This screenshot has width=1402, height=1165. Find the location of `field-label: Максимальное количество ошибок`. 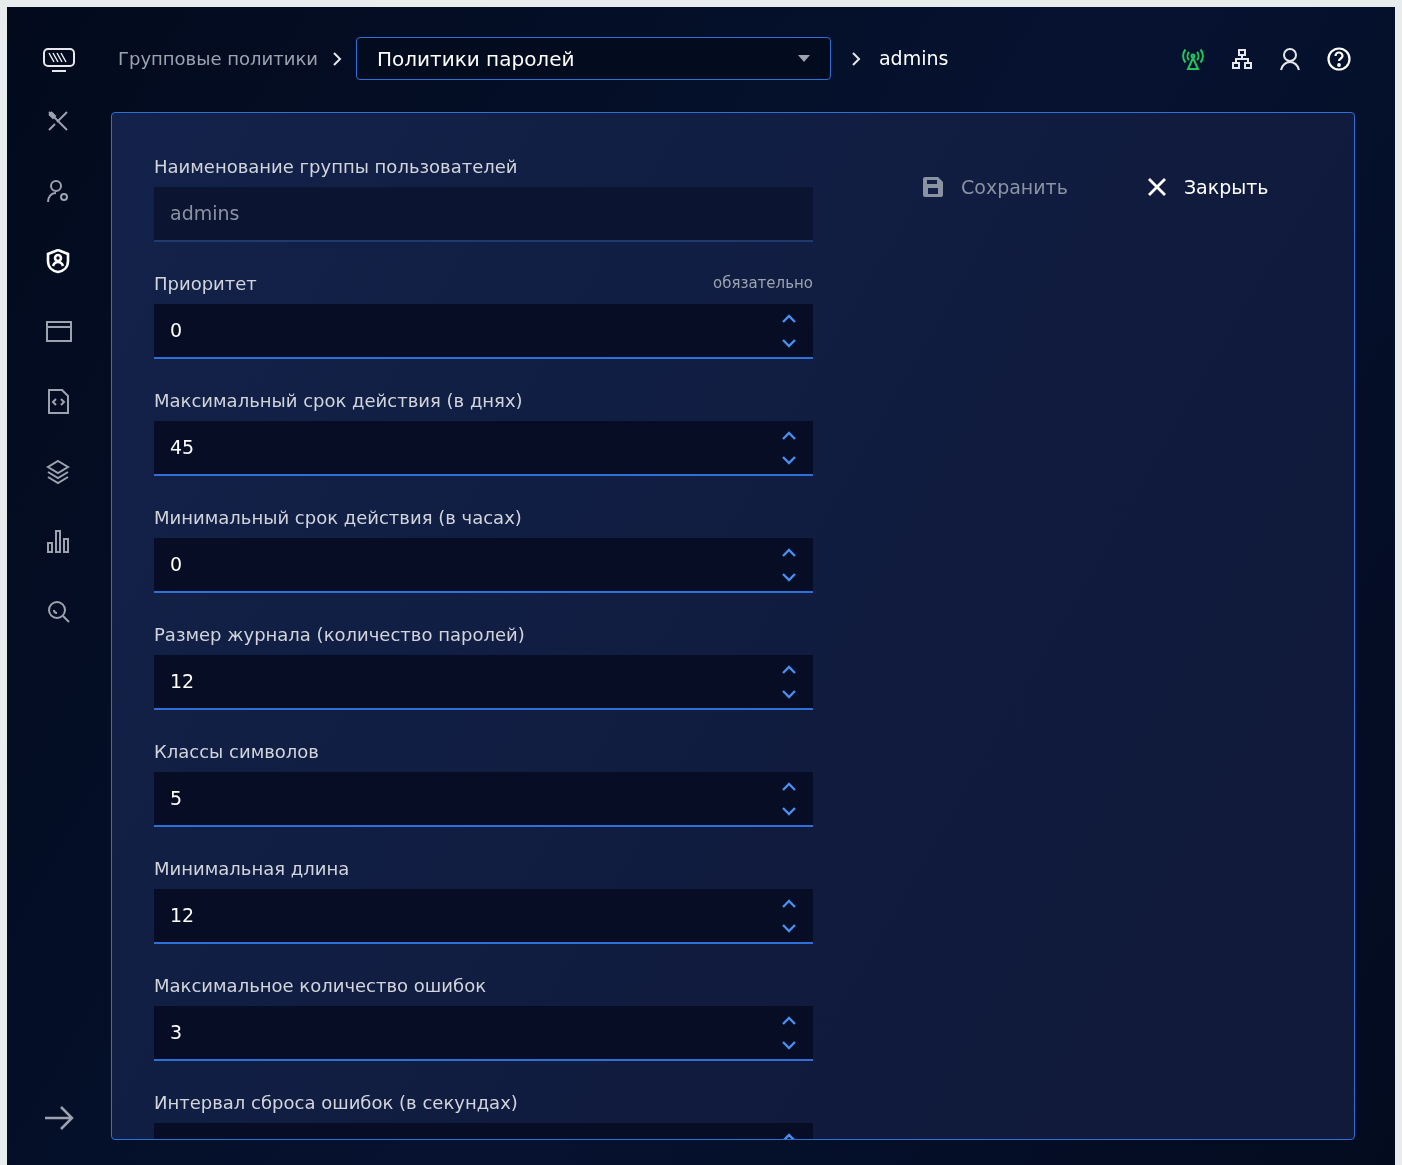

field-label: Максимальное количество ошибок is located at coordinates (320, 986).